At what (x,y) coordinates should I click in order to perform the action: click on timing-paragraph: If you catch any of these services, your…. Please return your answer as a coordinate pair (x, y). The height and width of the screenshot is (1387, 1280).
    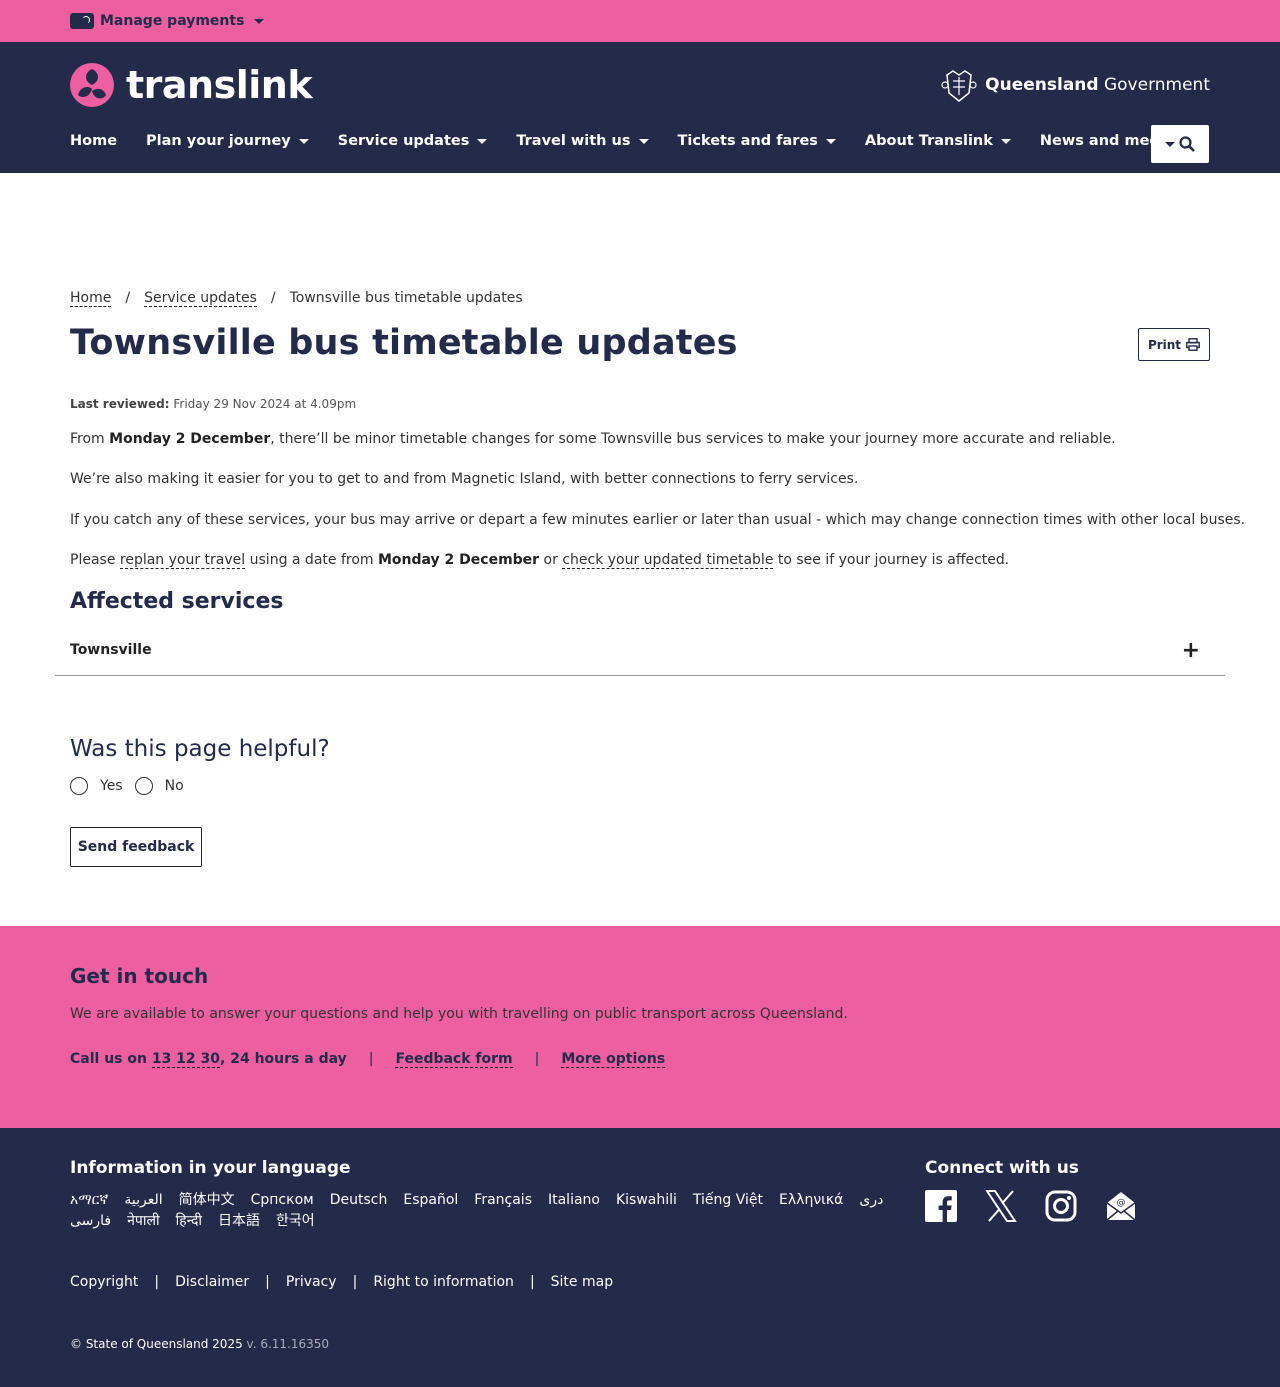
    Looking at the image, I should click on (658, 520).